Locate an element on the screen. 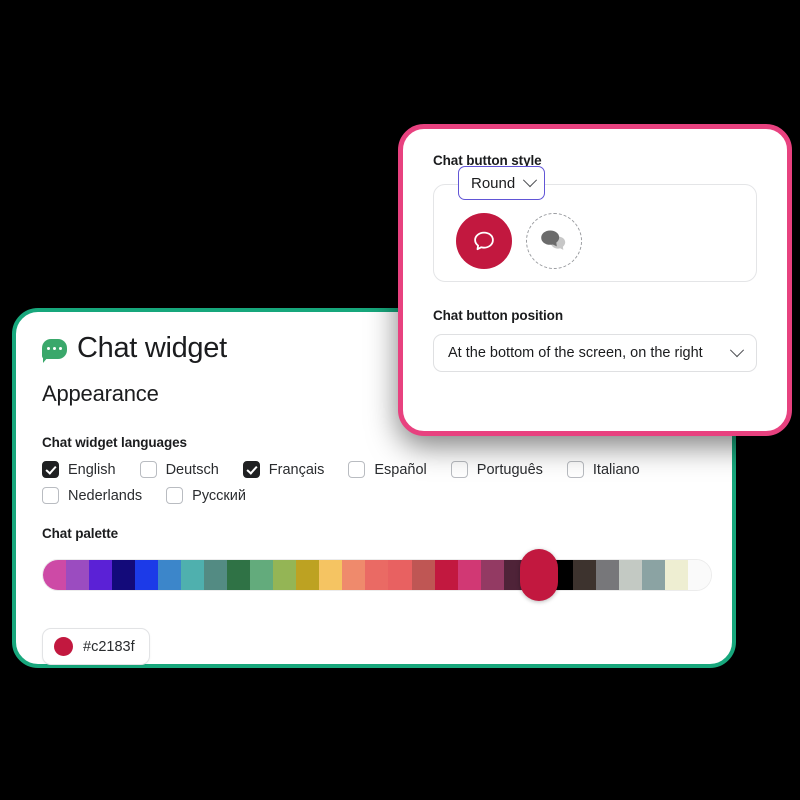 This screenshot has width=800, height=800. language-label: Deutsch is located at coordinates (192, 469).